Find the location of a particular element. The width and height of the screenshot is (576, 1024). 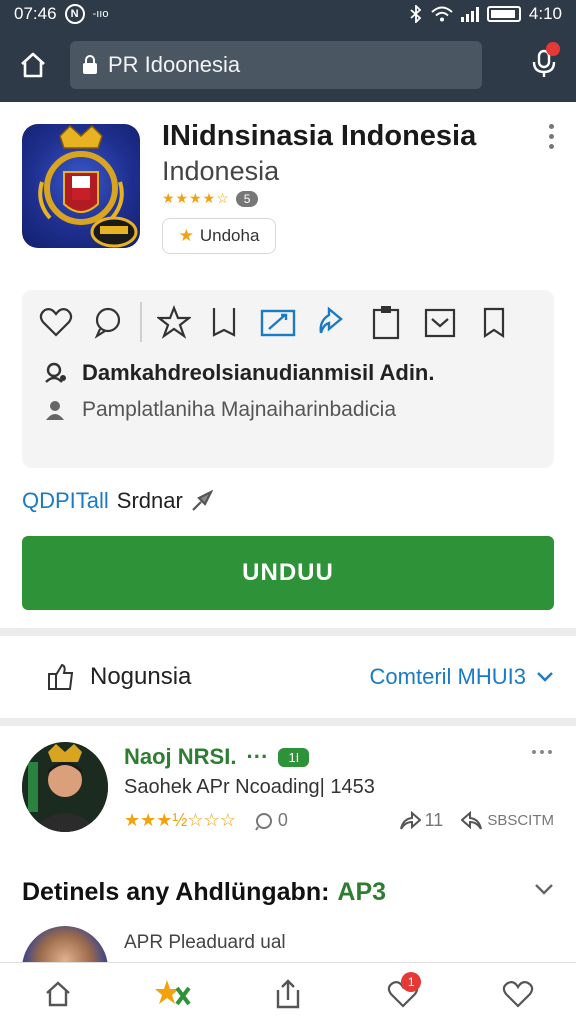

reviewer-name-row: Naoj NRSI. ··· 1I is located at coordinates (217, 757).